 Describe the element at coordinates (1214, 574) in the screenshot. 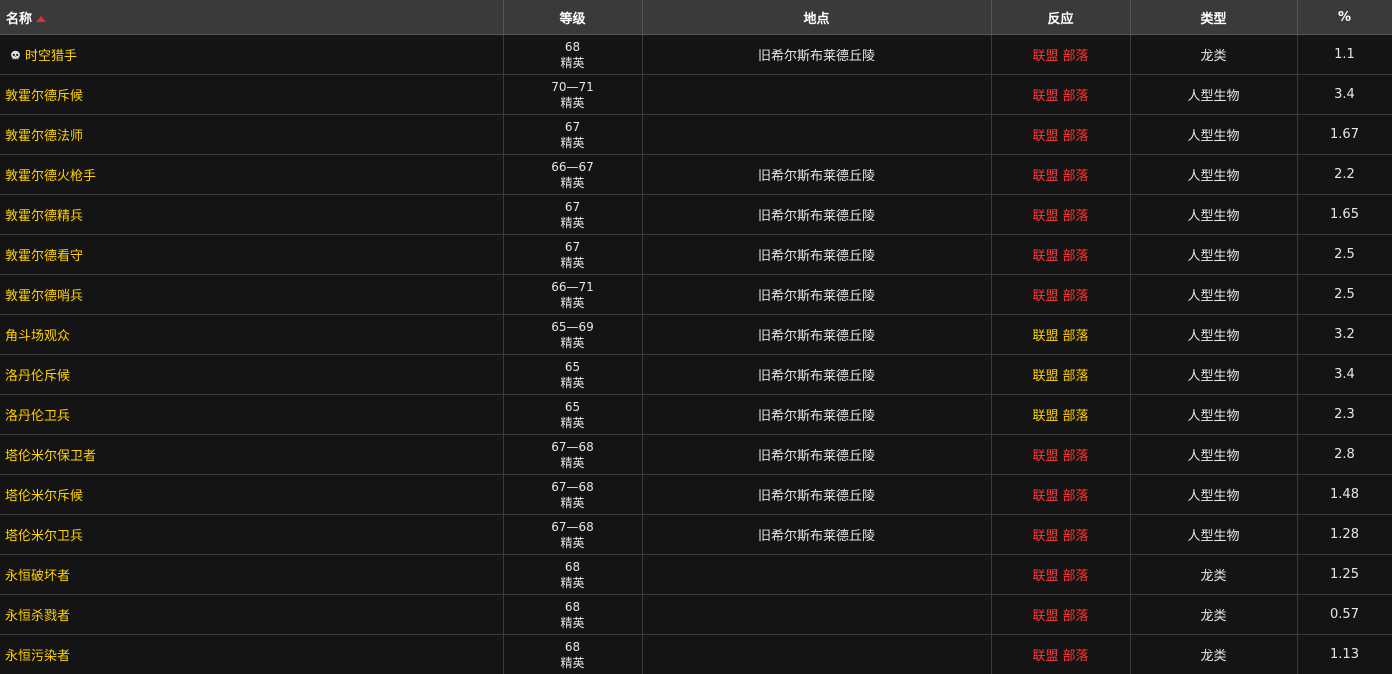

I see `cell-type: 龙类` at that location.